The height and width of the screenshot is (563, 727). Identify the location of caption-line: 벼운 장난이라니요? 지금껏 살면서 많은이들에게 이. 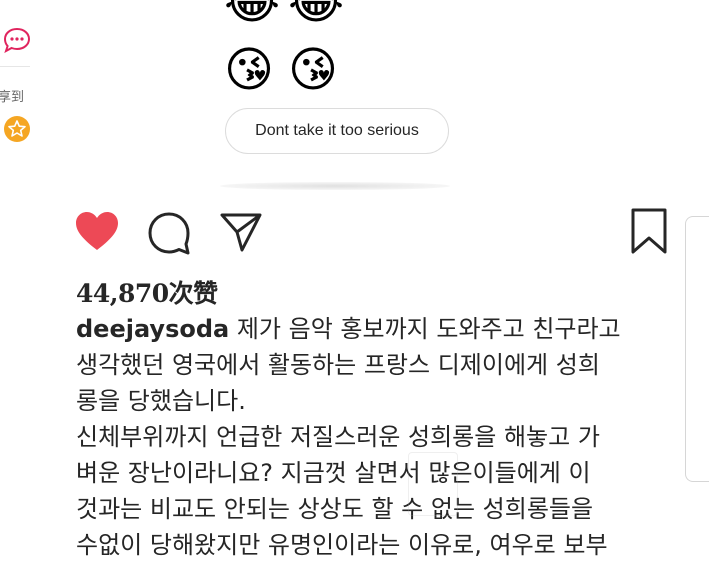
(333, 473).